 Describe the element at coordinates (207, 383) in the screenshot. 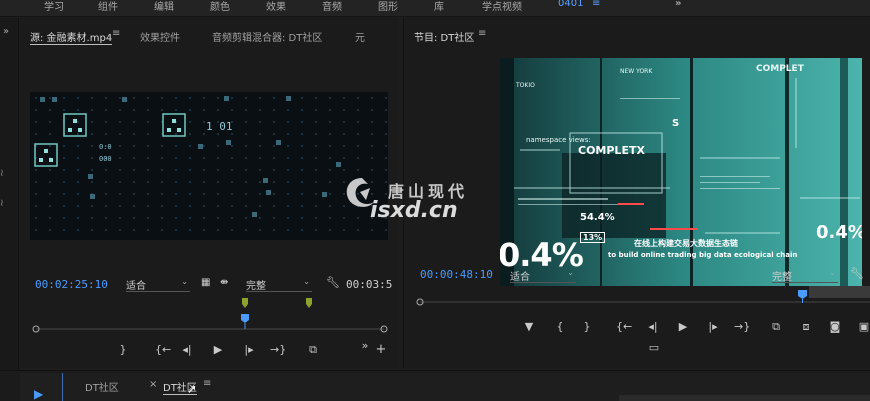

I see `timeline-menu-icon: ≡` at that location.